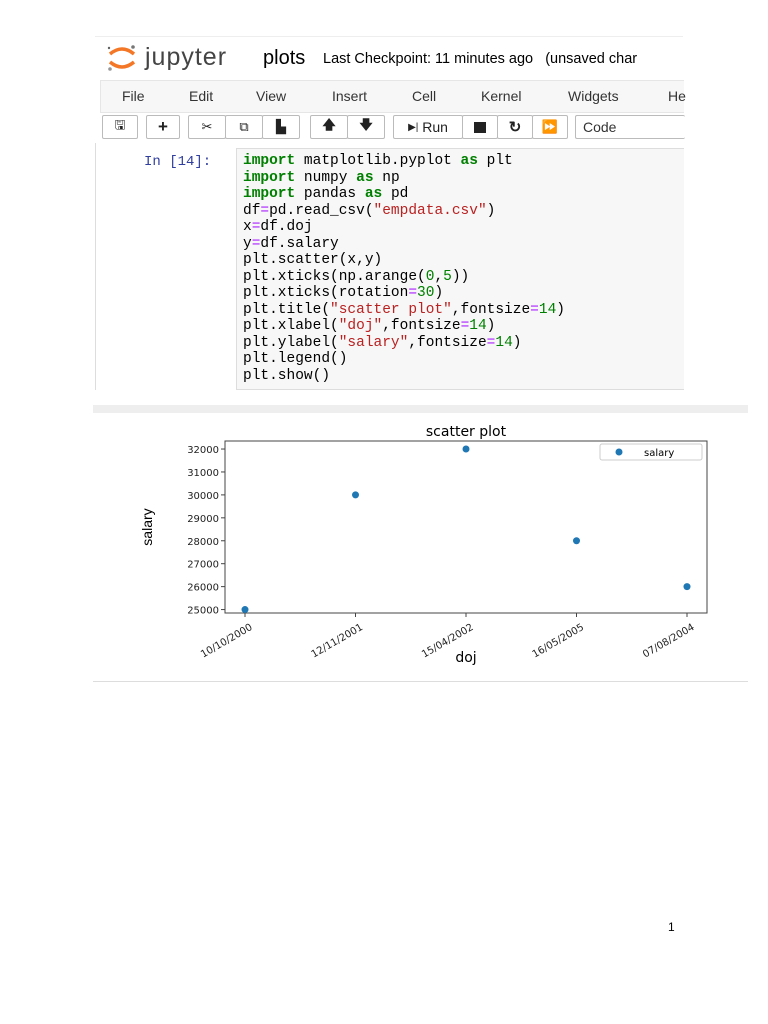 The height and width of the screenshot is (1024, 768). I want to click on x-tick-label: 16/05/2005, so click(558, 641).